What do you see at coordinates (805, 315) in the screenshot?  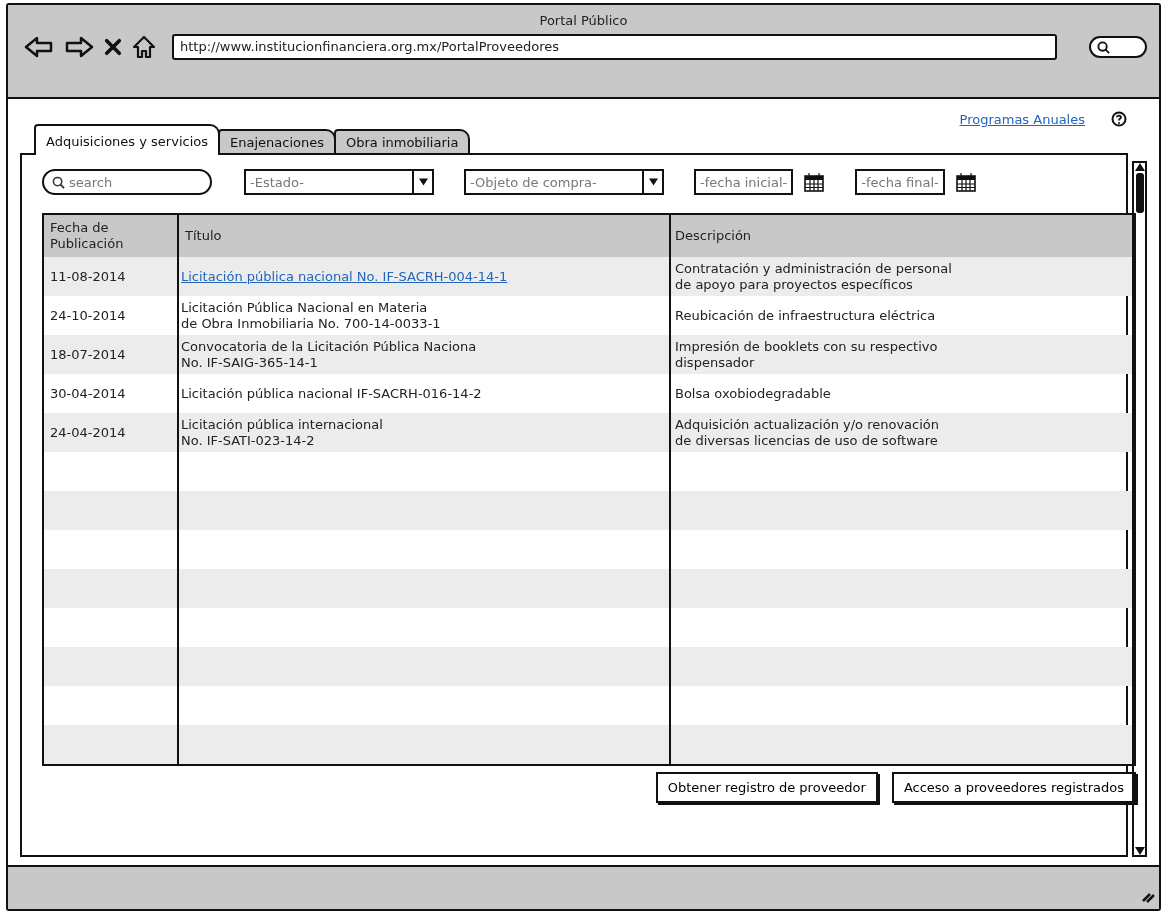 I see `table-cell: Reubicación de infraestructura eléctrica` at bounding box center [805, 315].